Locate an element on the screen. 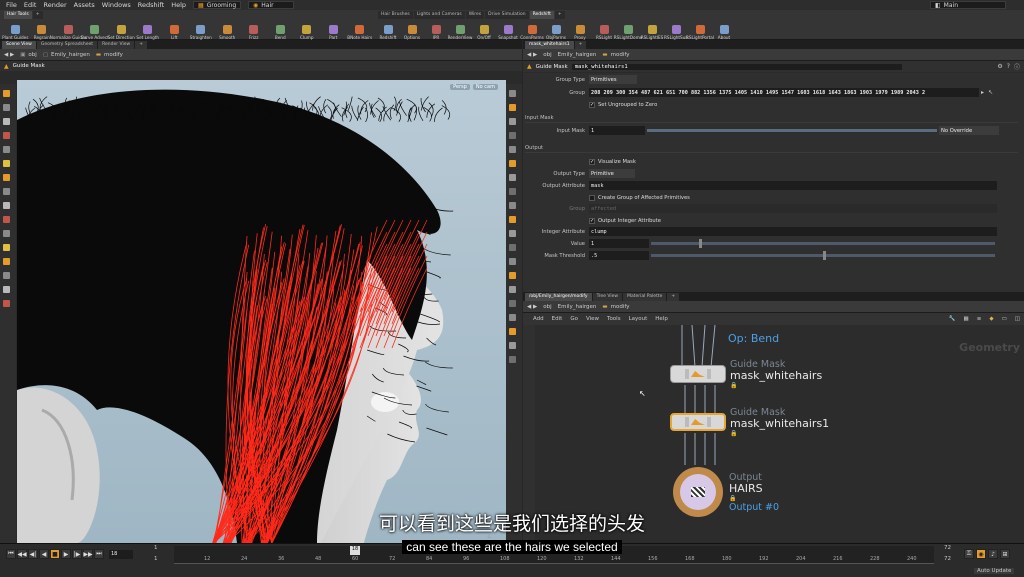 The image size is (1024, 577). crumb-emily: ▢ Emily_hairgen is located at coordinates (66, 55).